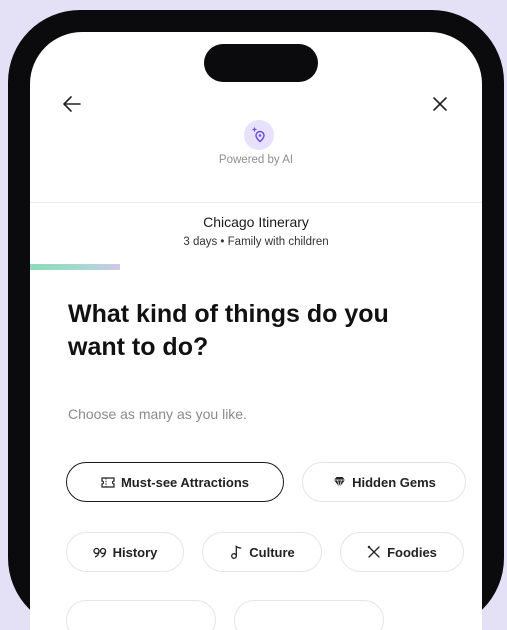 The width and height of the screenshot is (507, 630). Describe the element at coordinates (256, 160) in the screenshot. I see `powered-by-label: Powered by AI` at that location.